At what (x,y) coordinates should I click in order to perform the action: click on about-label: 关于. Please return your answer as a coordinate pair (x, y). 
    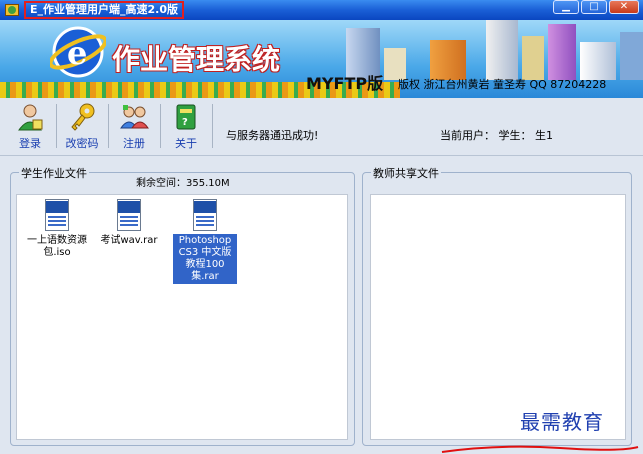
    Looking at the image, I should click on (186, 143).